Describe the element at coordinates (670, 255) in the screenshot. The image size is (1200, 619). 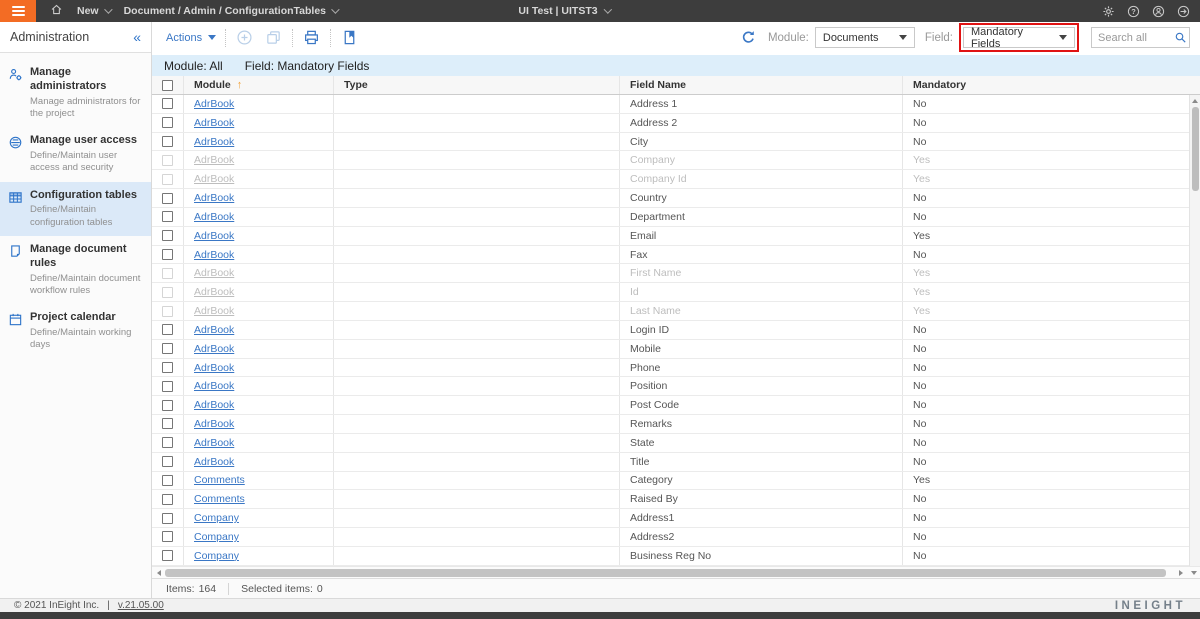
I see `table-row: AdrBook Fax No` at that location.